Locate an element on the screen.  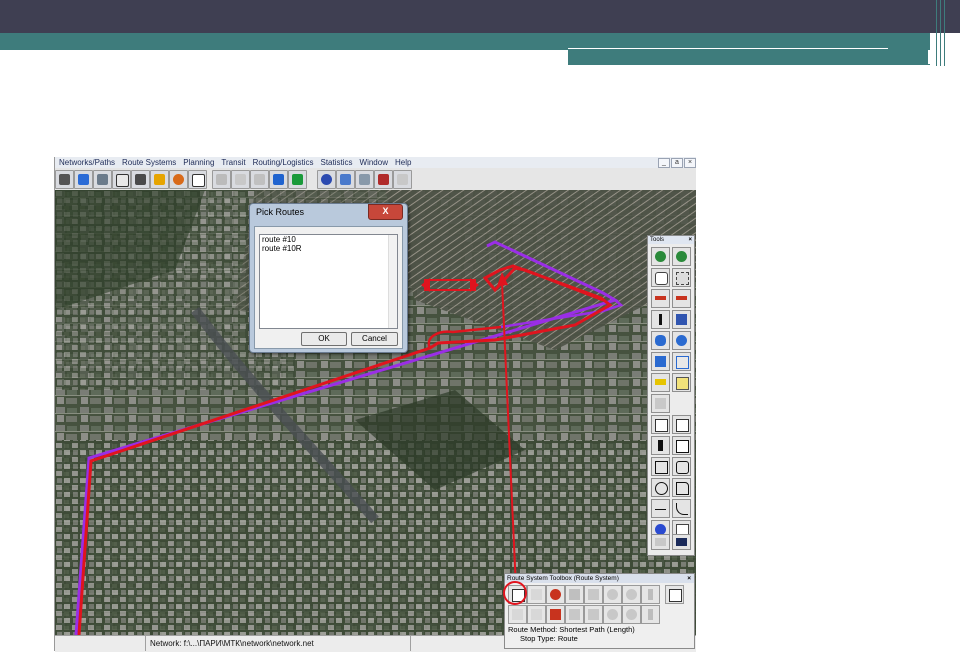
list-item: route #10 is located at coordinates (328, 239).